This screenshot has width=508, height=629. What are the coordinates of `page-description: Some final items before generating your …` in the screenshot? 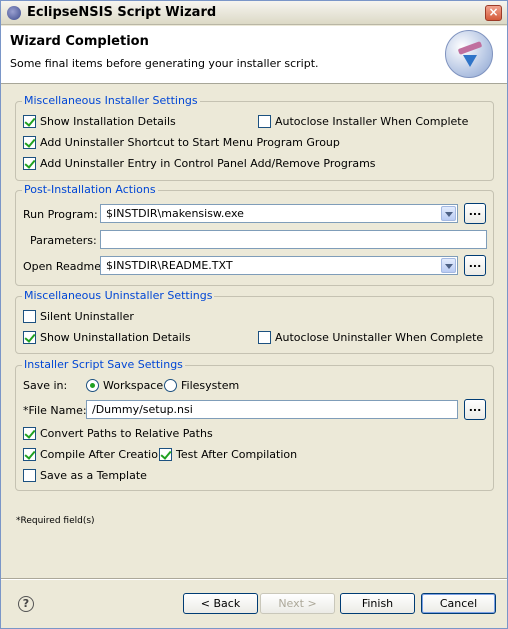 It's located at (164, 63).